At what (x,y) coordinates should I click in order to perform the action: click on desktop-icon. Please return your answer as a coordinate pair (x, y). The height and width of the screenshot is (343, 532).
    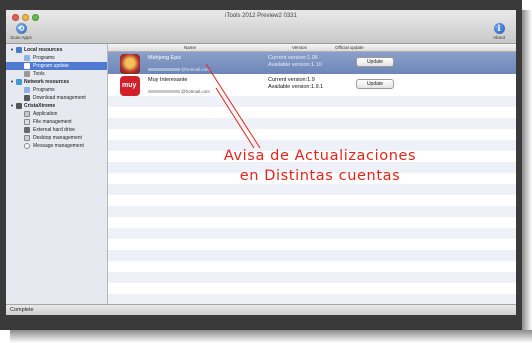
    Looking at the image, I should click on (27, 138).